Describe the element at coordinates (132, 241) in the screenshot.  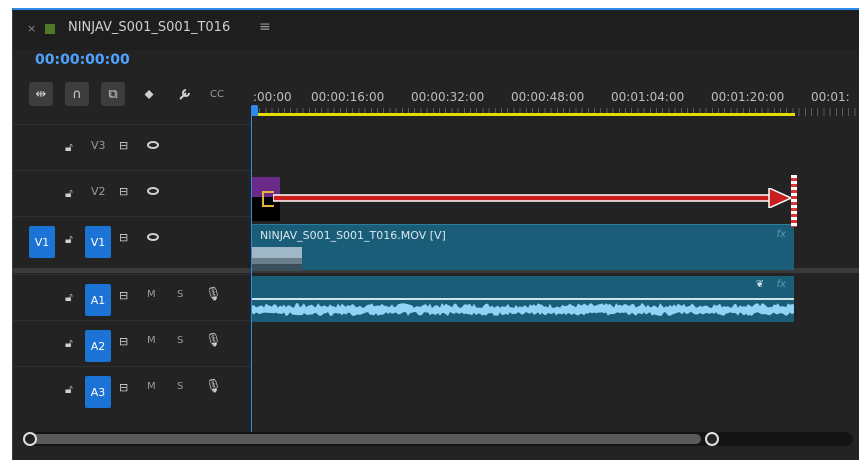
I see `track-header-v1: V1 🔓︎ V1 ⊟` at that location.